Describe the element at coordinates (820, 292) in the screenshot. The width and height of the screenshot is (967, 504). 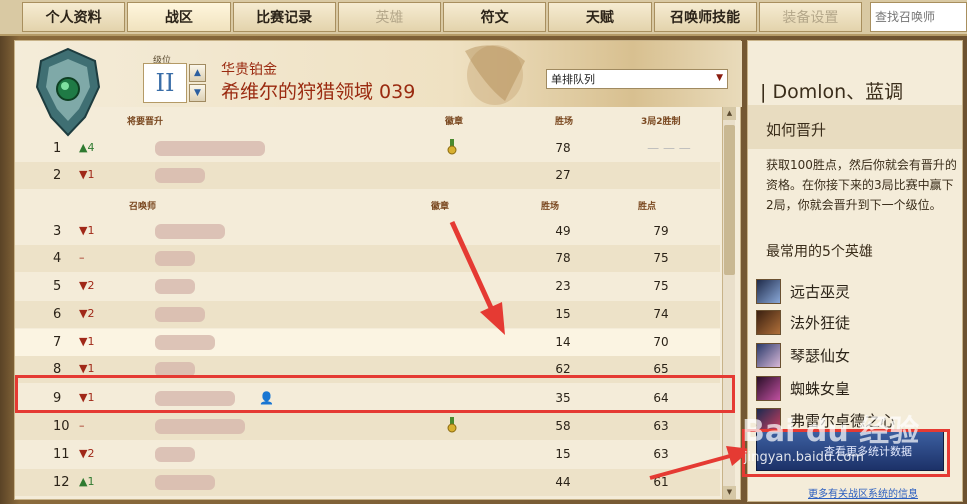
I see `champion-name: 远古巫灵` at that location.